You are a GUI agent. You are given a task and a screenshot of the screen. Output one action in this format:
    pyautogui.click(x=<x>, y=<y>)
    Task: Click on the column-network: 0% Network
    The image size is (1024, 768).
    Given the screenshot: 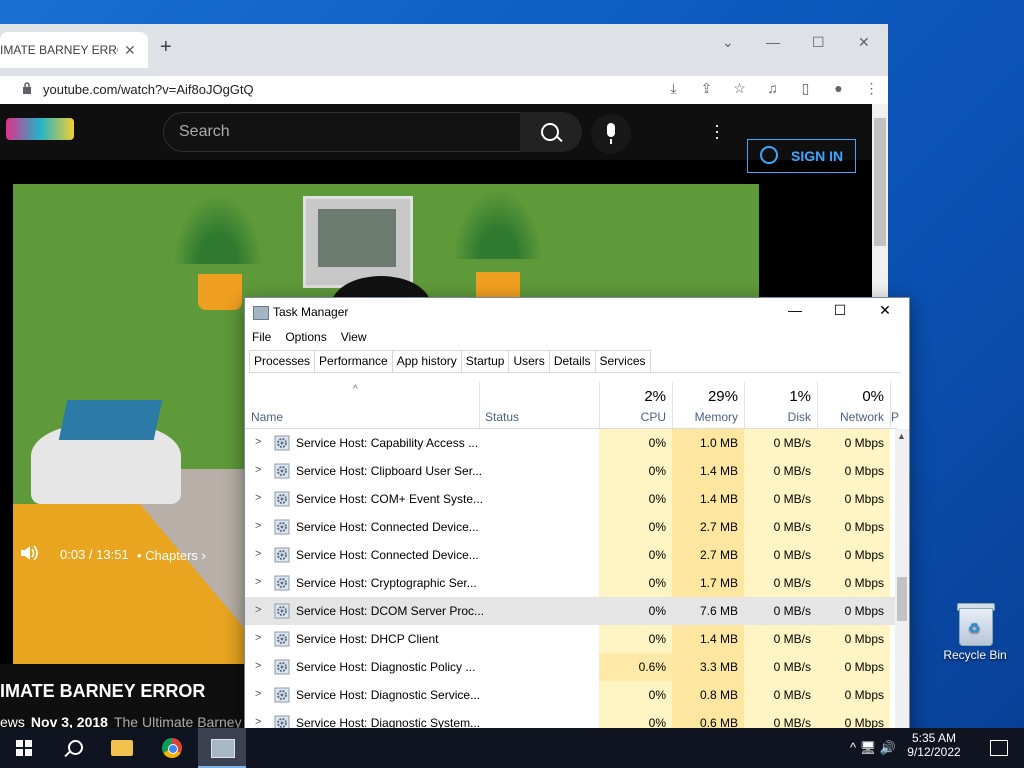 What is the action you would take?
    pyautogui.click(x=854, y=405)
    